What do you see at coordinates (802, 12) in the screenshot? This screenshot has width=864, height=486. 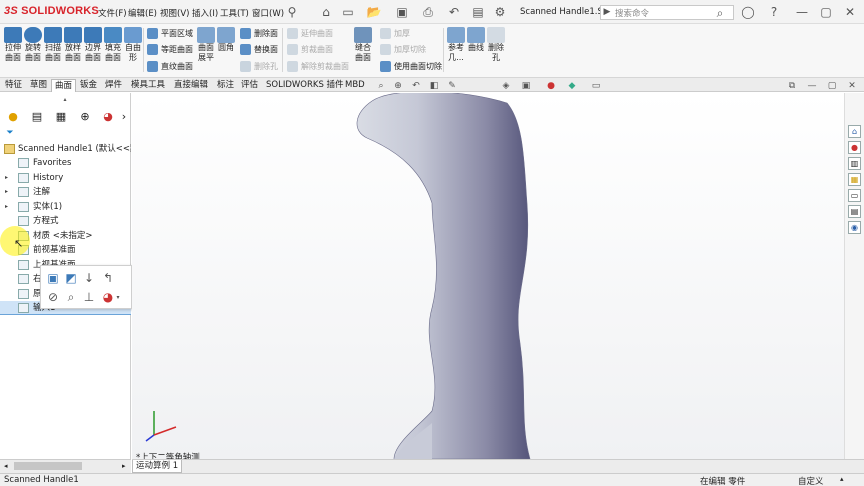 I see `minimize-icon: —` at bounding box center [802, 12].